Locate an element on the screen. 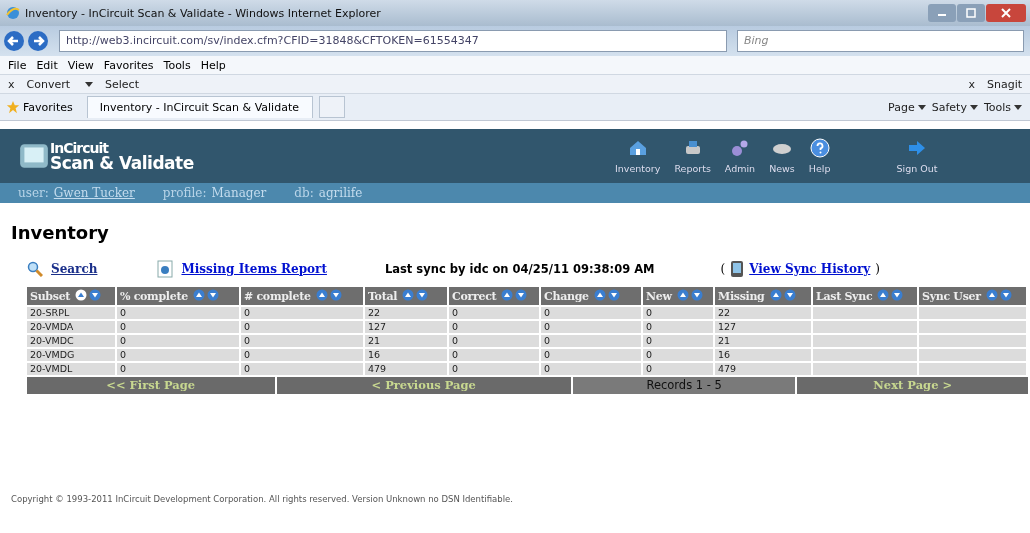 The width and height of the screenshot is (1030, 533). nav-item: Help is located at coordinates (819, 156).